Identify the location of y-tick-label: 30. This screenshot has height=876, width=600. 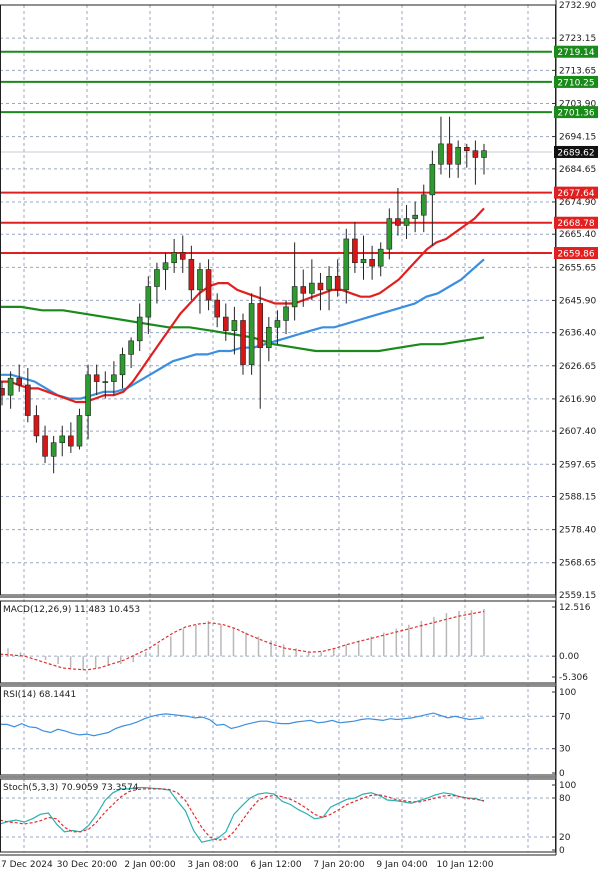
(565, 750).